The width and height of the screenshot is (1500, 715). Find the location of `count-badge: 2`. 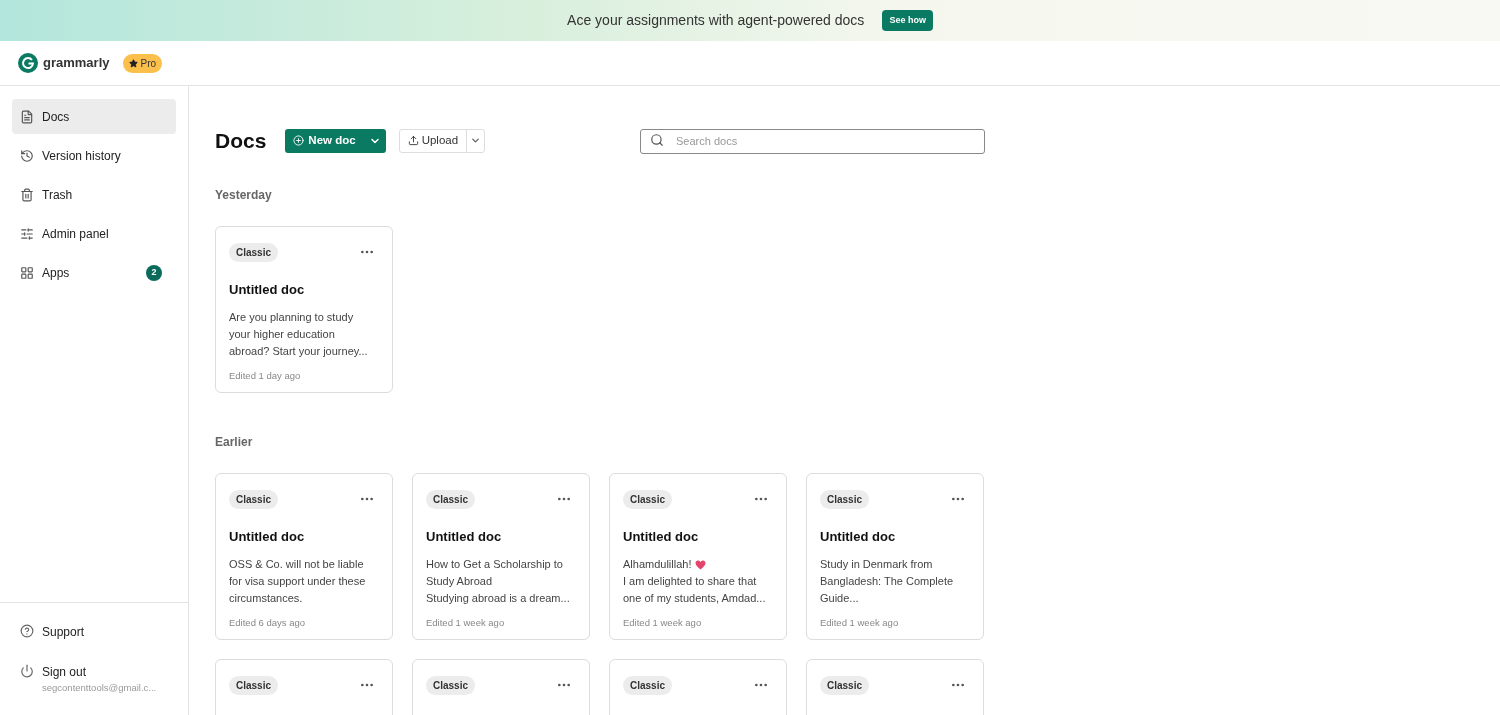

count-badge: 2 is located at coordinates (154, 272).